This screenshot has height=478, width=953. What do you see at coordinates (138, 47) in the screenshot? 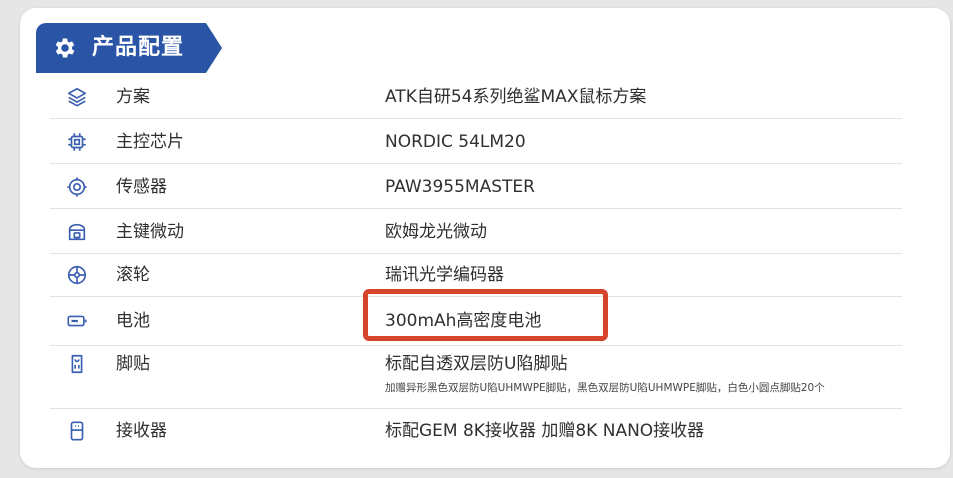
I see `section-title: 产品配置` at bounding box center [138, 47].